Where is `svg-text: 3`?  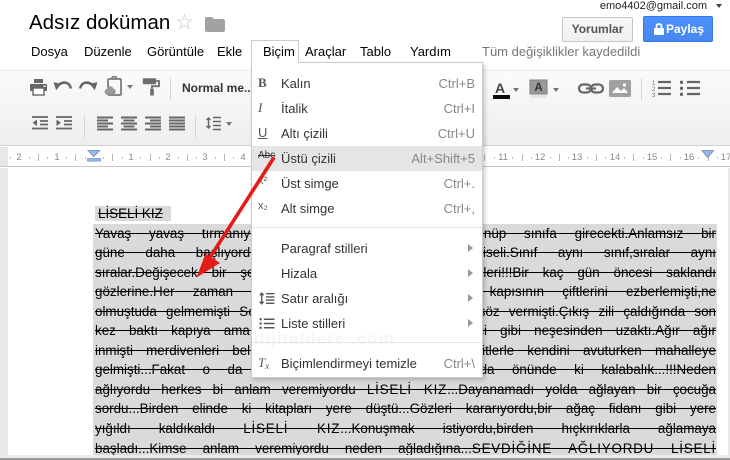 svg-text: 3 is located at coordinates (654, 95).